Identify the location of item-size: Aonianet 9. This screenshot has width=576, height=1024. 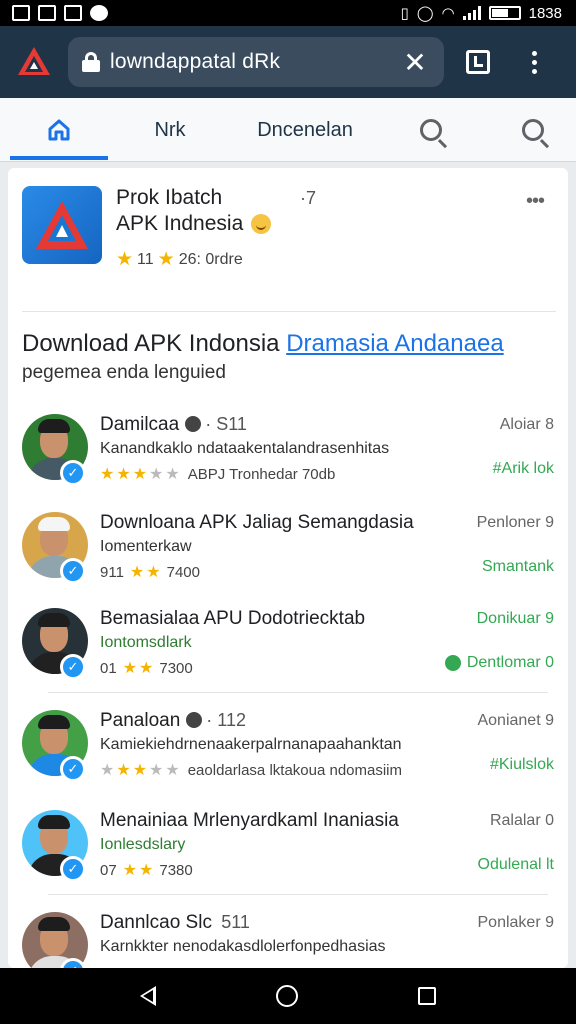
(515, 720).